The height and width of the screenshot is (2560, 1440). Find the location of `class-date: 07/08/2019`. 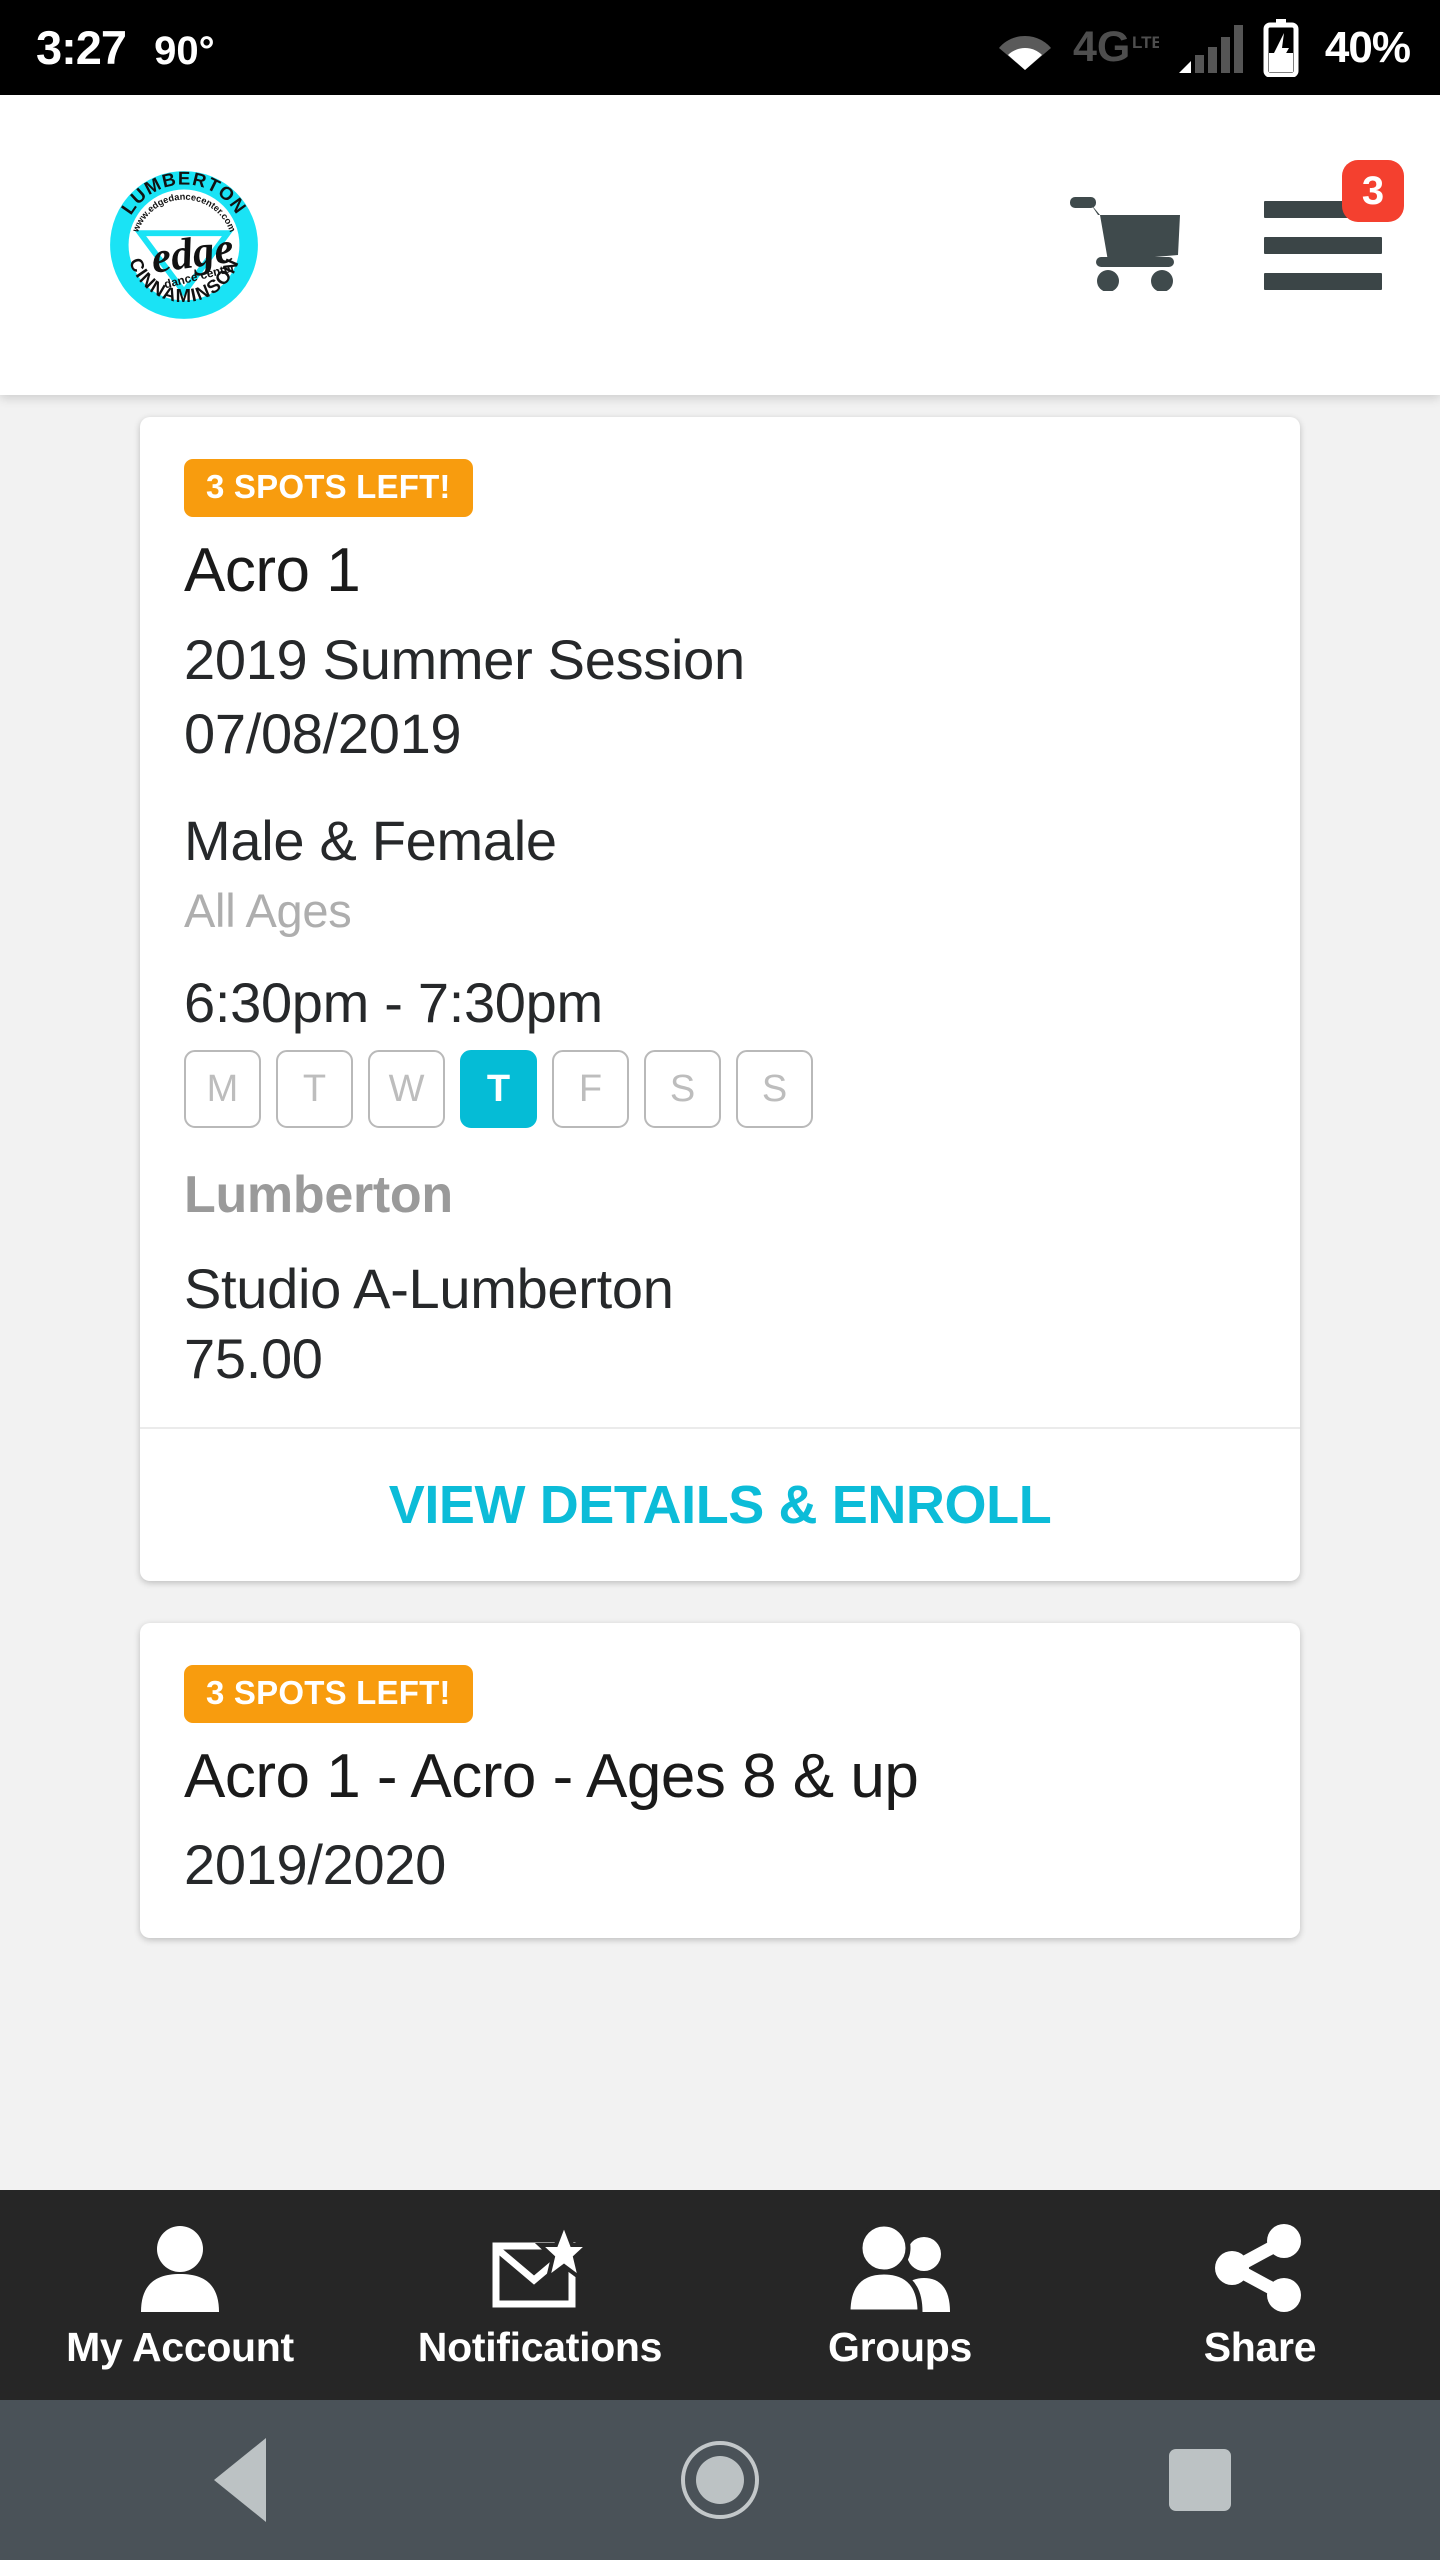

class-date: 07/08/2019 is located at coordinates (323, 733).